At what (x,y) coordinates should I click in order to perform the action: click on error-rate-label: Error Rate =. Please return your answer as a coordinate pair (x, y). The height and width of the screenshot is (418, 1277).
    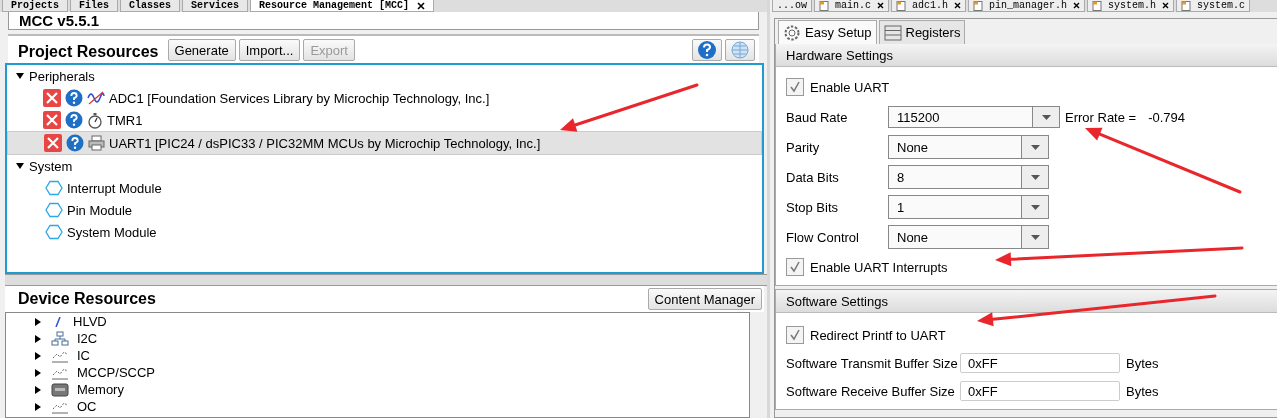
    Looking at the image, I should click on (1101, 117).